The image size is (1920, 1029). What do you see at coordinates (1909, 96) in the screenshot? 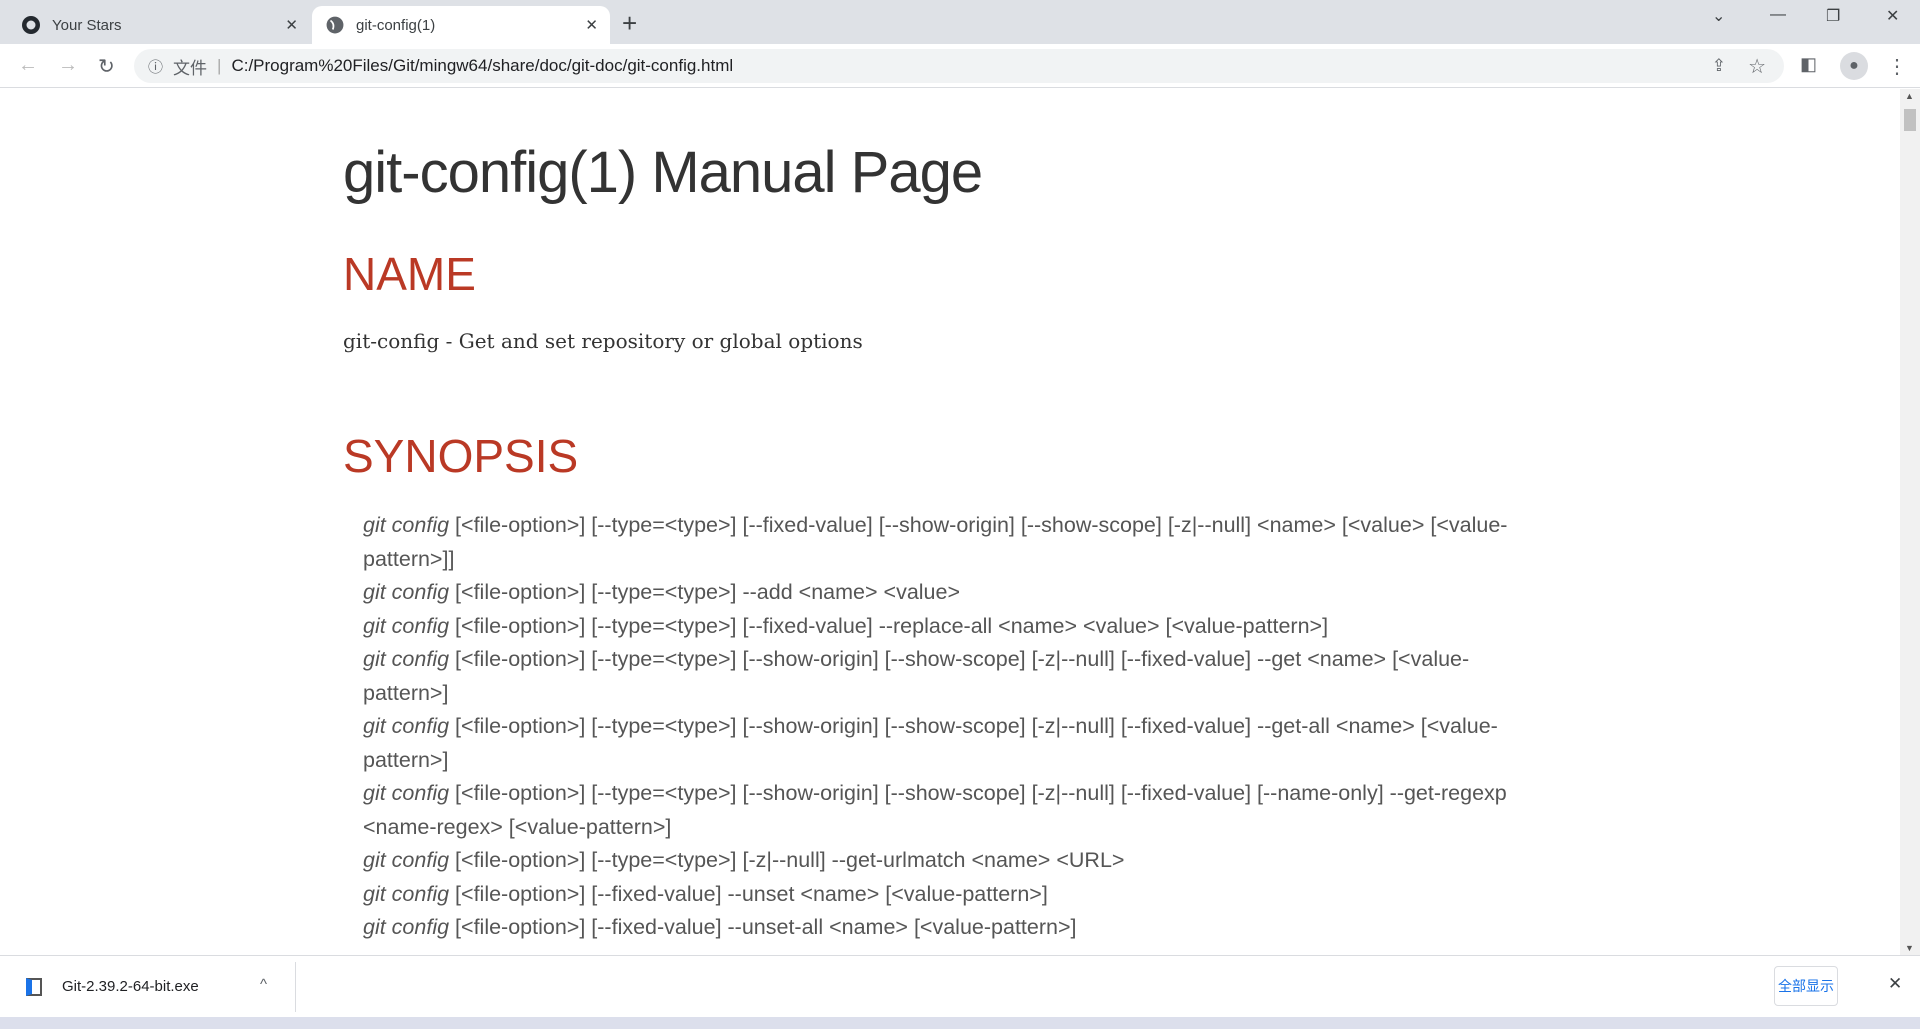
I see `scroll-up-icon: ▲` at bounding box center [1909, 96].